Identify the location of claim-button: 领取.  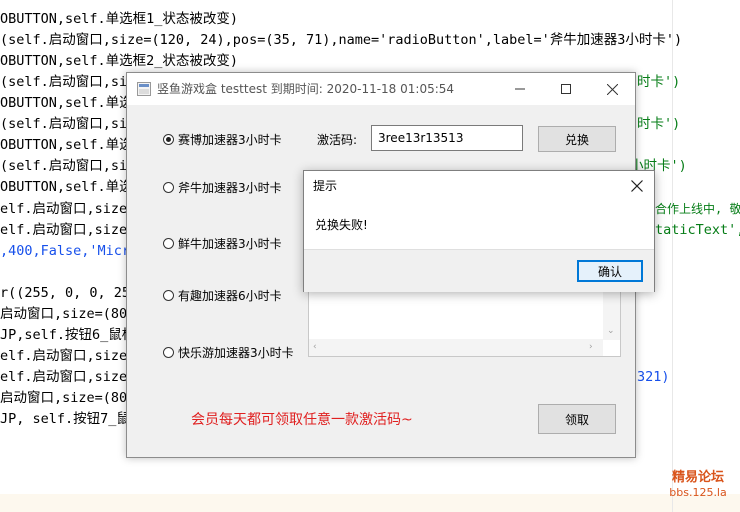
(577, 419).